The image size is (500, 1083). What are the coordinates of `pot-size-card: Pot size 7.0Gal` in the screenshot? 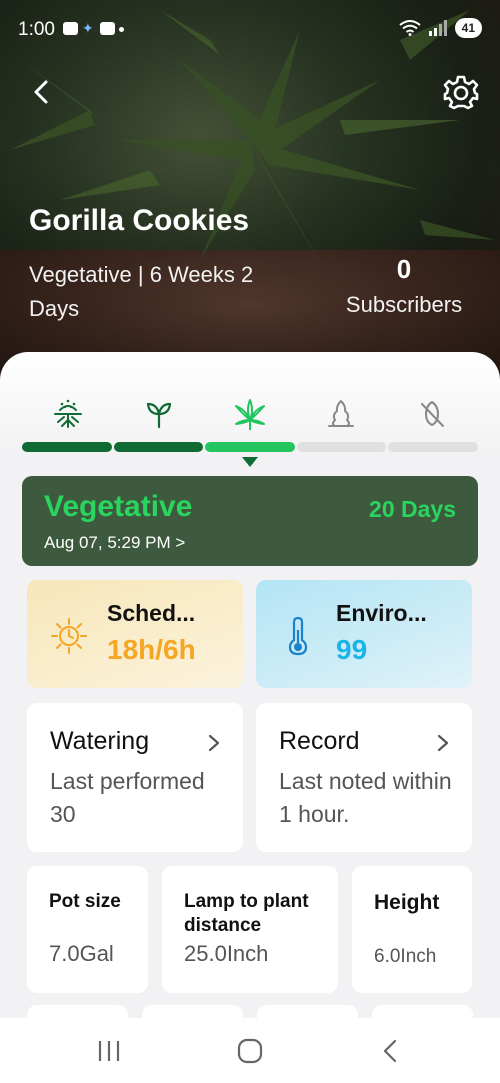 It's located at (87, 929).